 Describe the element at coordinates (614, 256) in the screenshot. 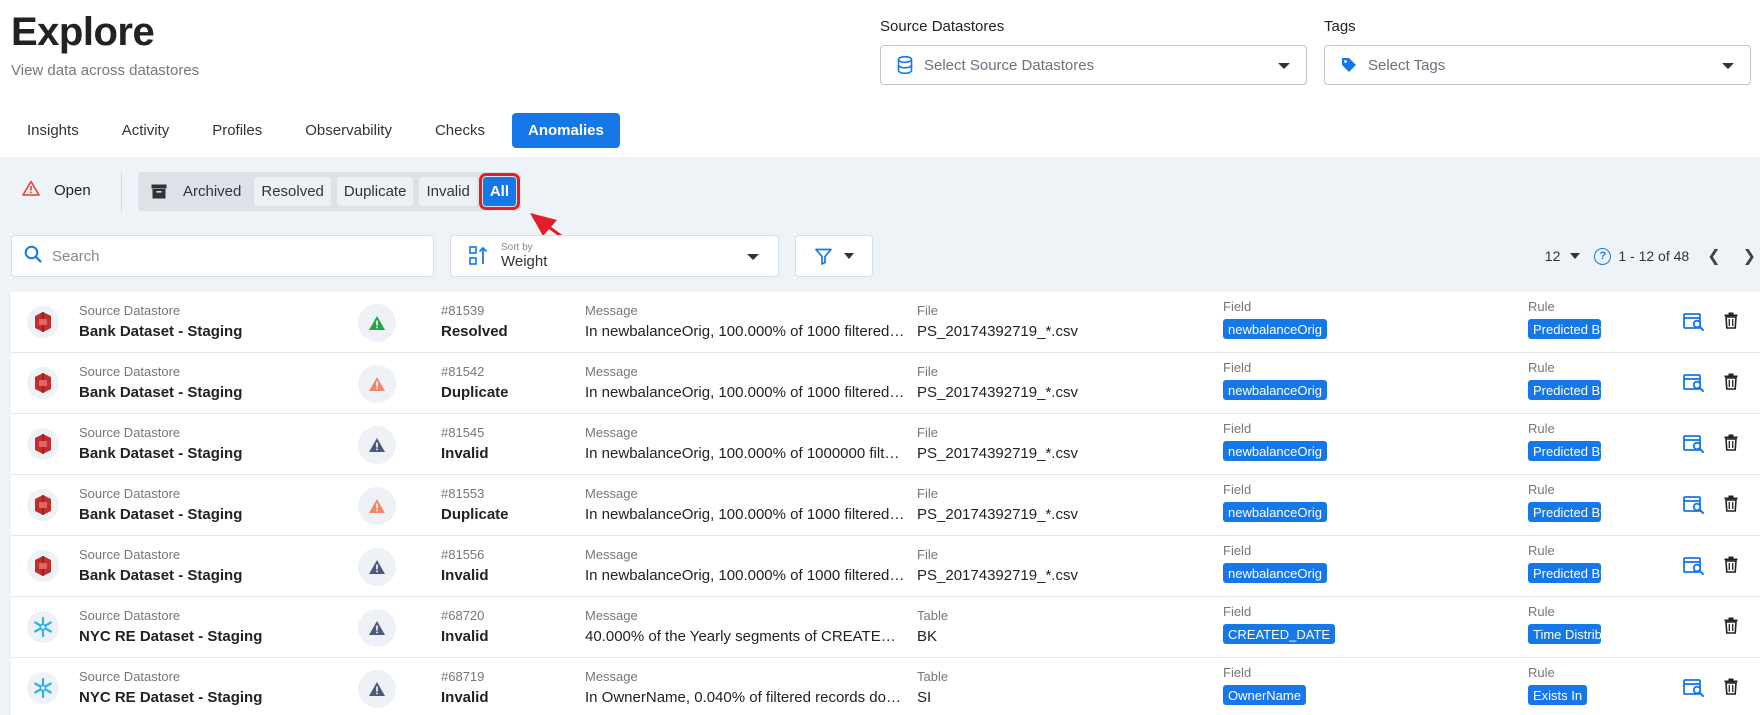

I see `sort-select: Sort by Weight` at that location.